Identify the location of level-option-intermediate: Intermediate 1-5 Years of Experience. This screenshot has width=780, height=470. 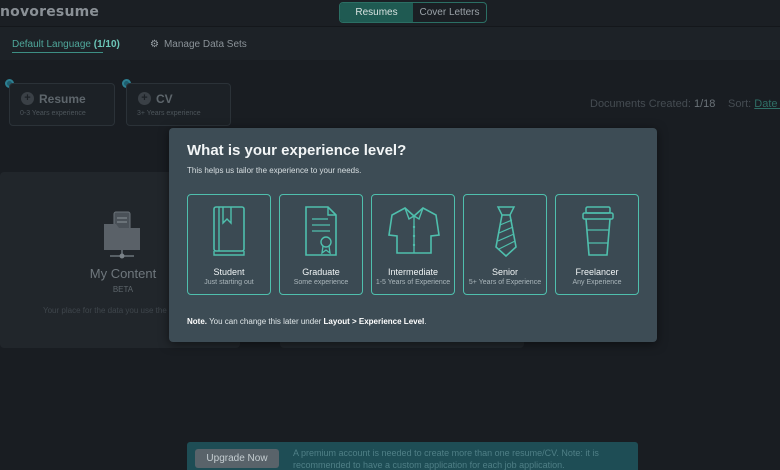
(413, 244).